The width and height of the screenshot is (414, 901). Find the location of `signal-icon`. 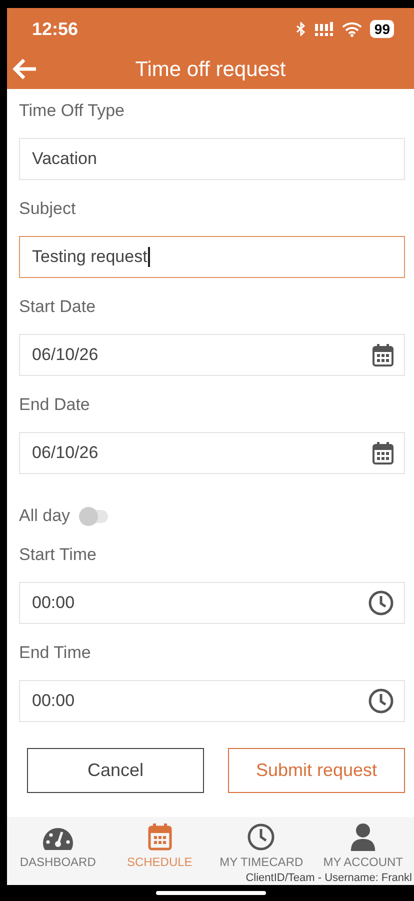

signal-icon is located at coordinates (324, 29).